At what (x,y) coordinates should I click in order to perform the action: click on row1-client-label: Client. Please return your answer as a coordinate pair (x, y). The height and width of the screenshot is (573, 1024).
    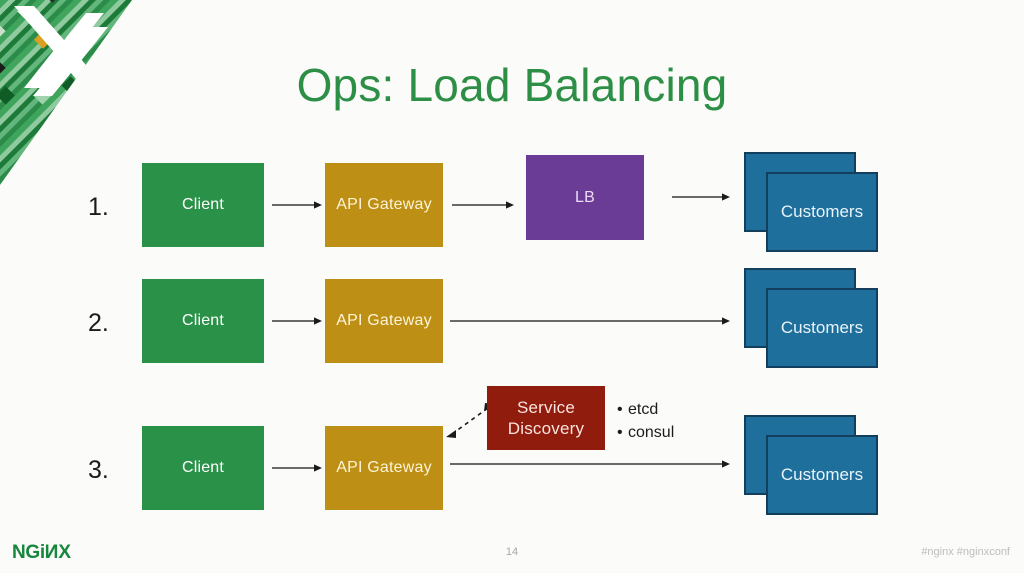
    Looking at the image, I should click on (203, 204).